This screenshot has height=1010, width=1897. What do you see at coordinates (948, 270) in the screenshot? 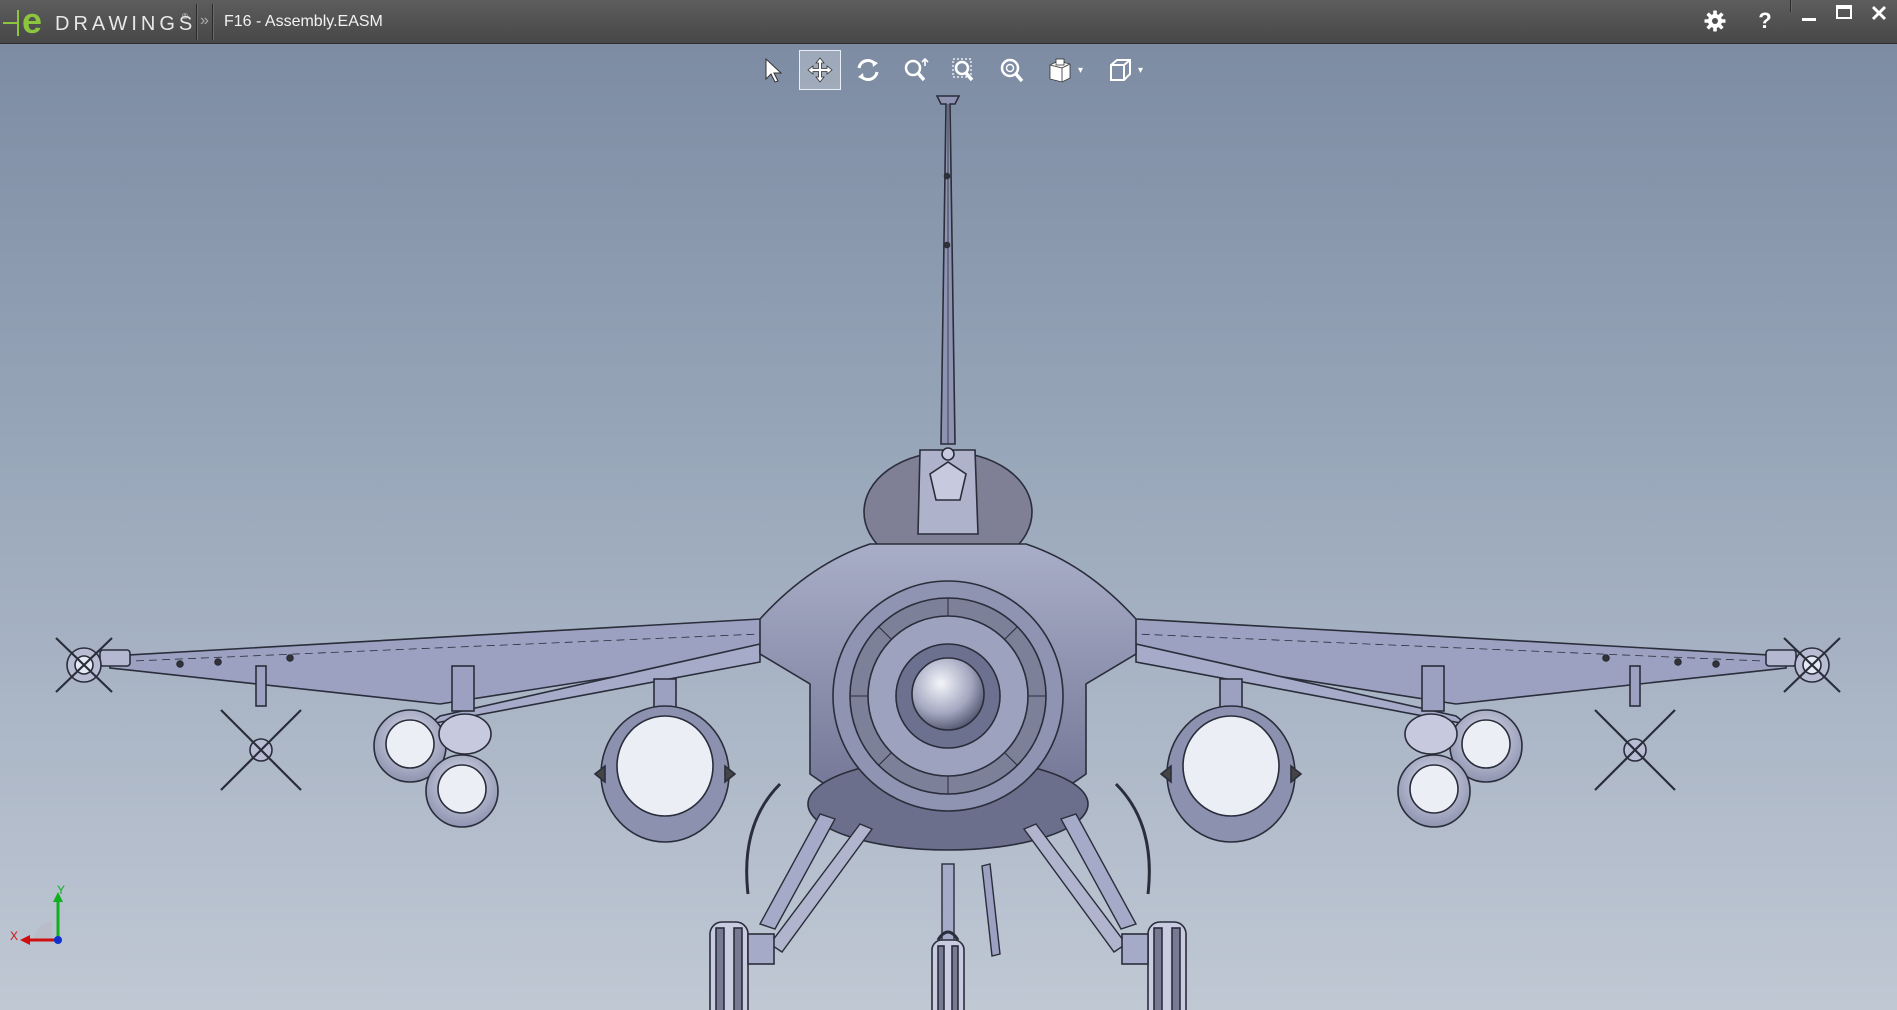
I see `vertical-tail` at bounding box center [948, 270].